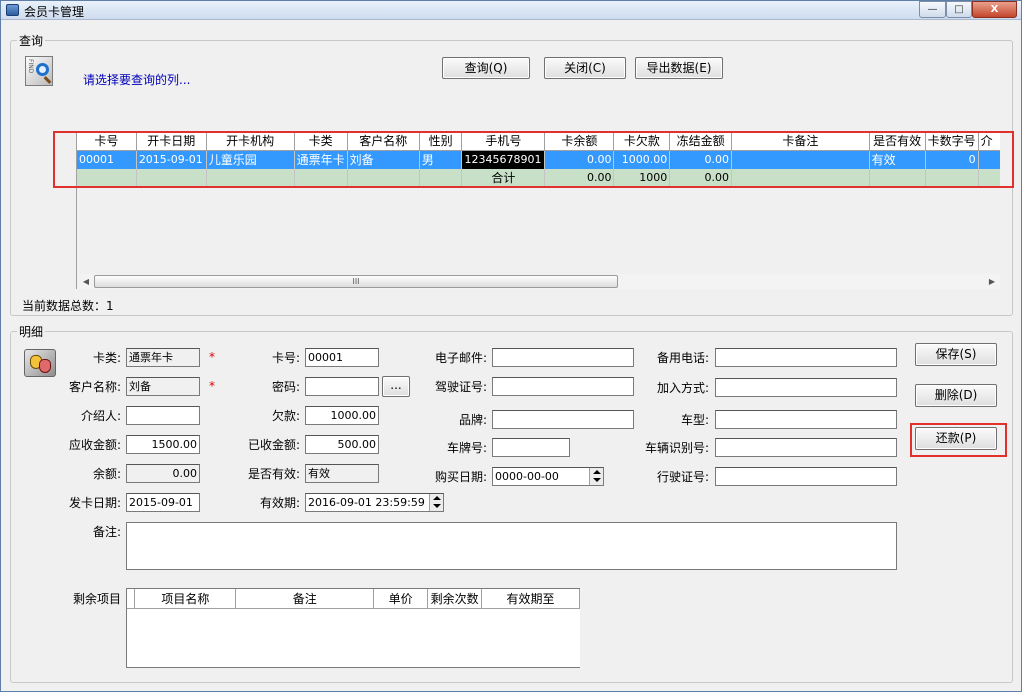 The width and height of the screenshot is (1022, 692). What do you see at coordinates (806, 419) in the screenshot?
I see `car-model-field` at bounding box center [806, 419].